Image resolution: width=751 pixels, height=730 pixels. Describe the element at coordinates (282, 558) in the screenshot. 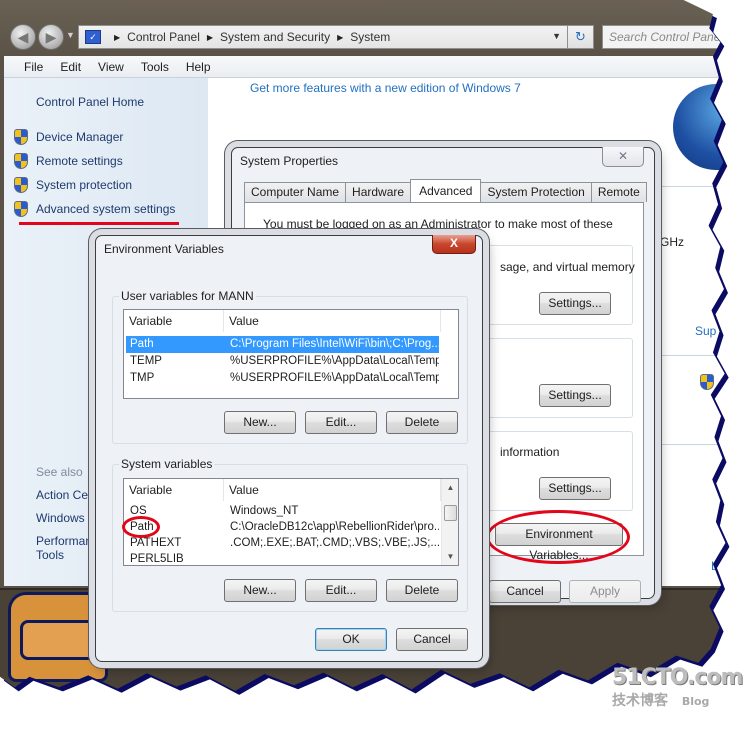

I see `list-row: PERL5LIB` at that location.